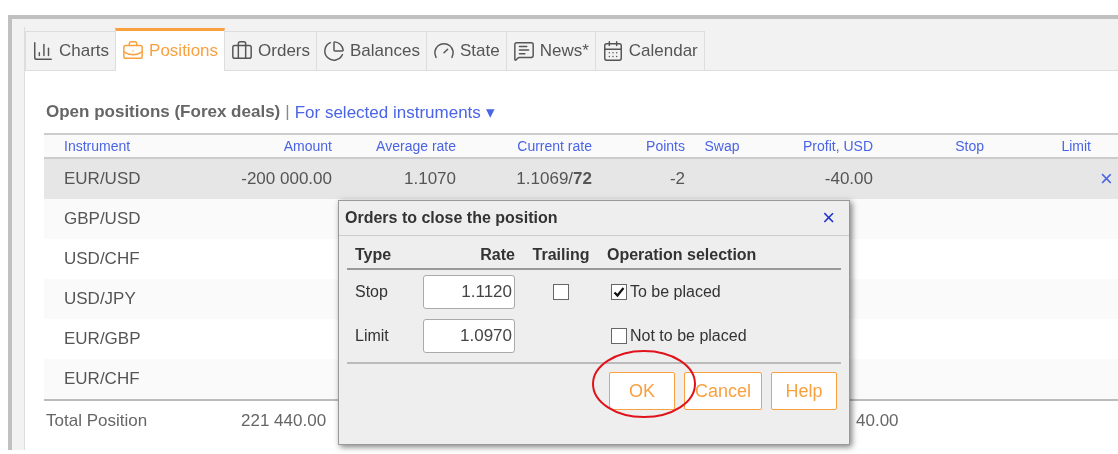 The width and height of the screenshot is (1118, 454). Describe the element at coordinates (553, 179) in the screenshot. I see `current-rate-cell-text: 1.1069/72` at that location.